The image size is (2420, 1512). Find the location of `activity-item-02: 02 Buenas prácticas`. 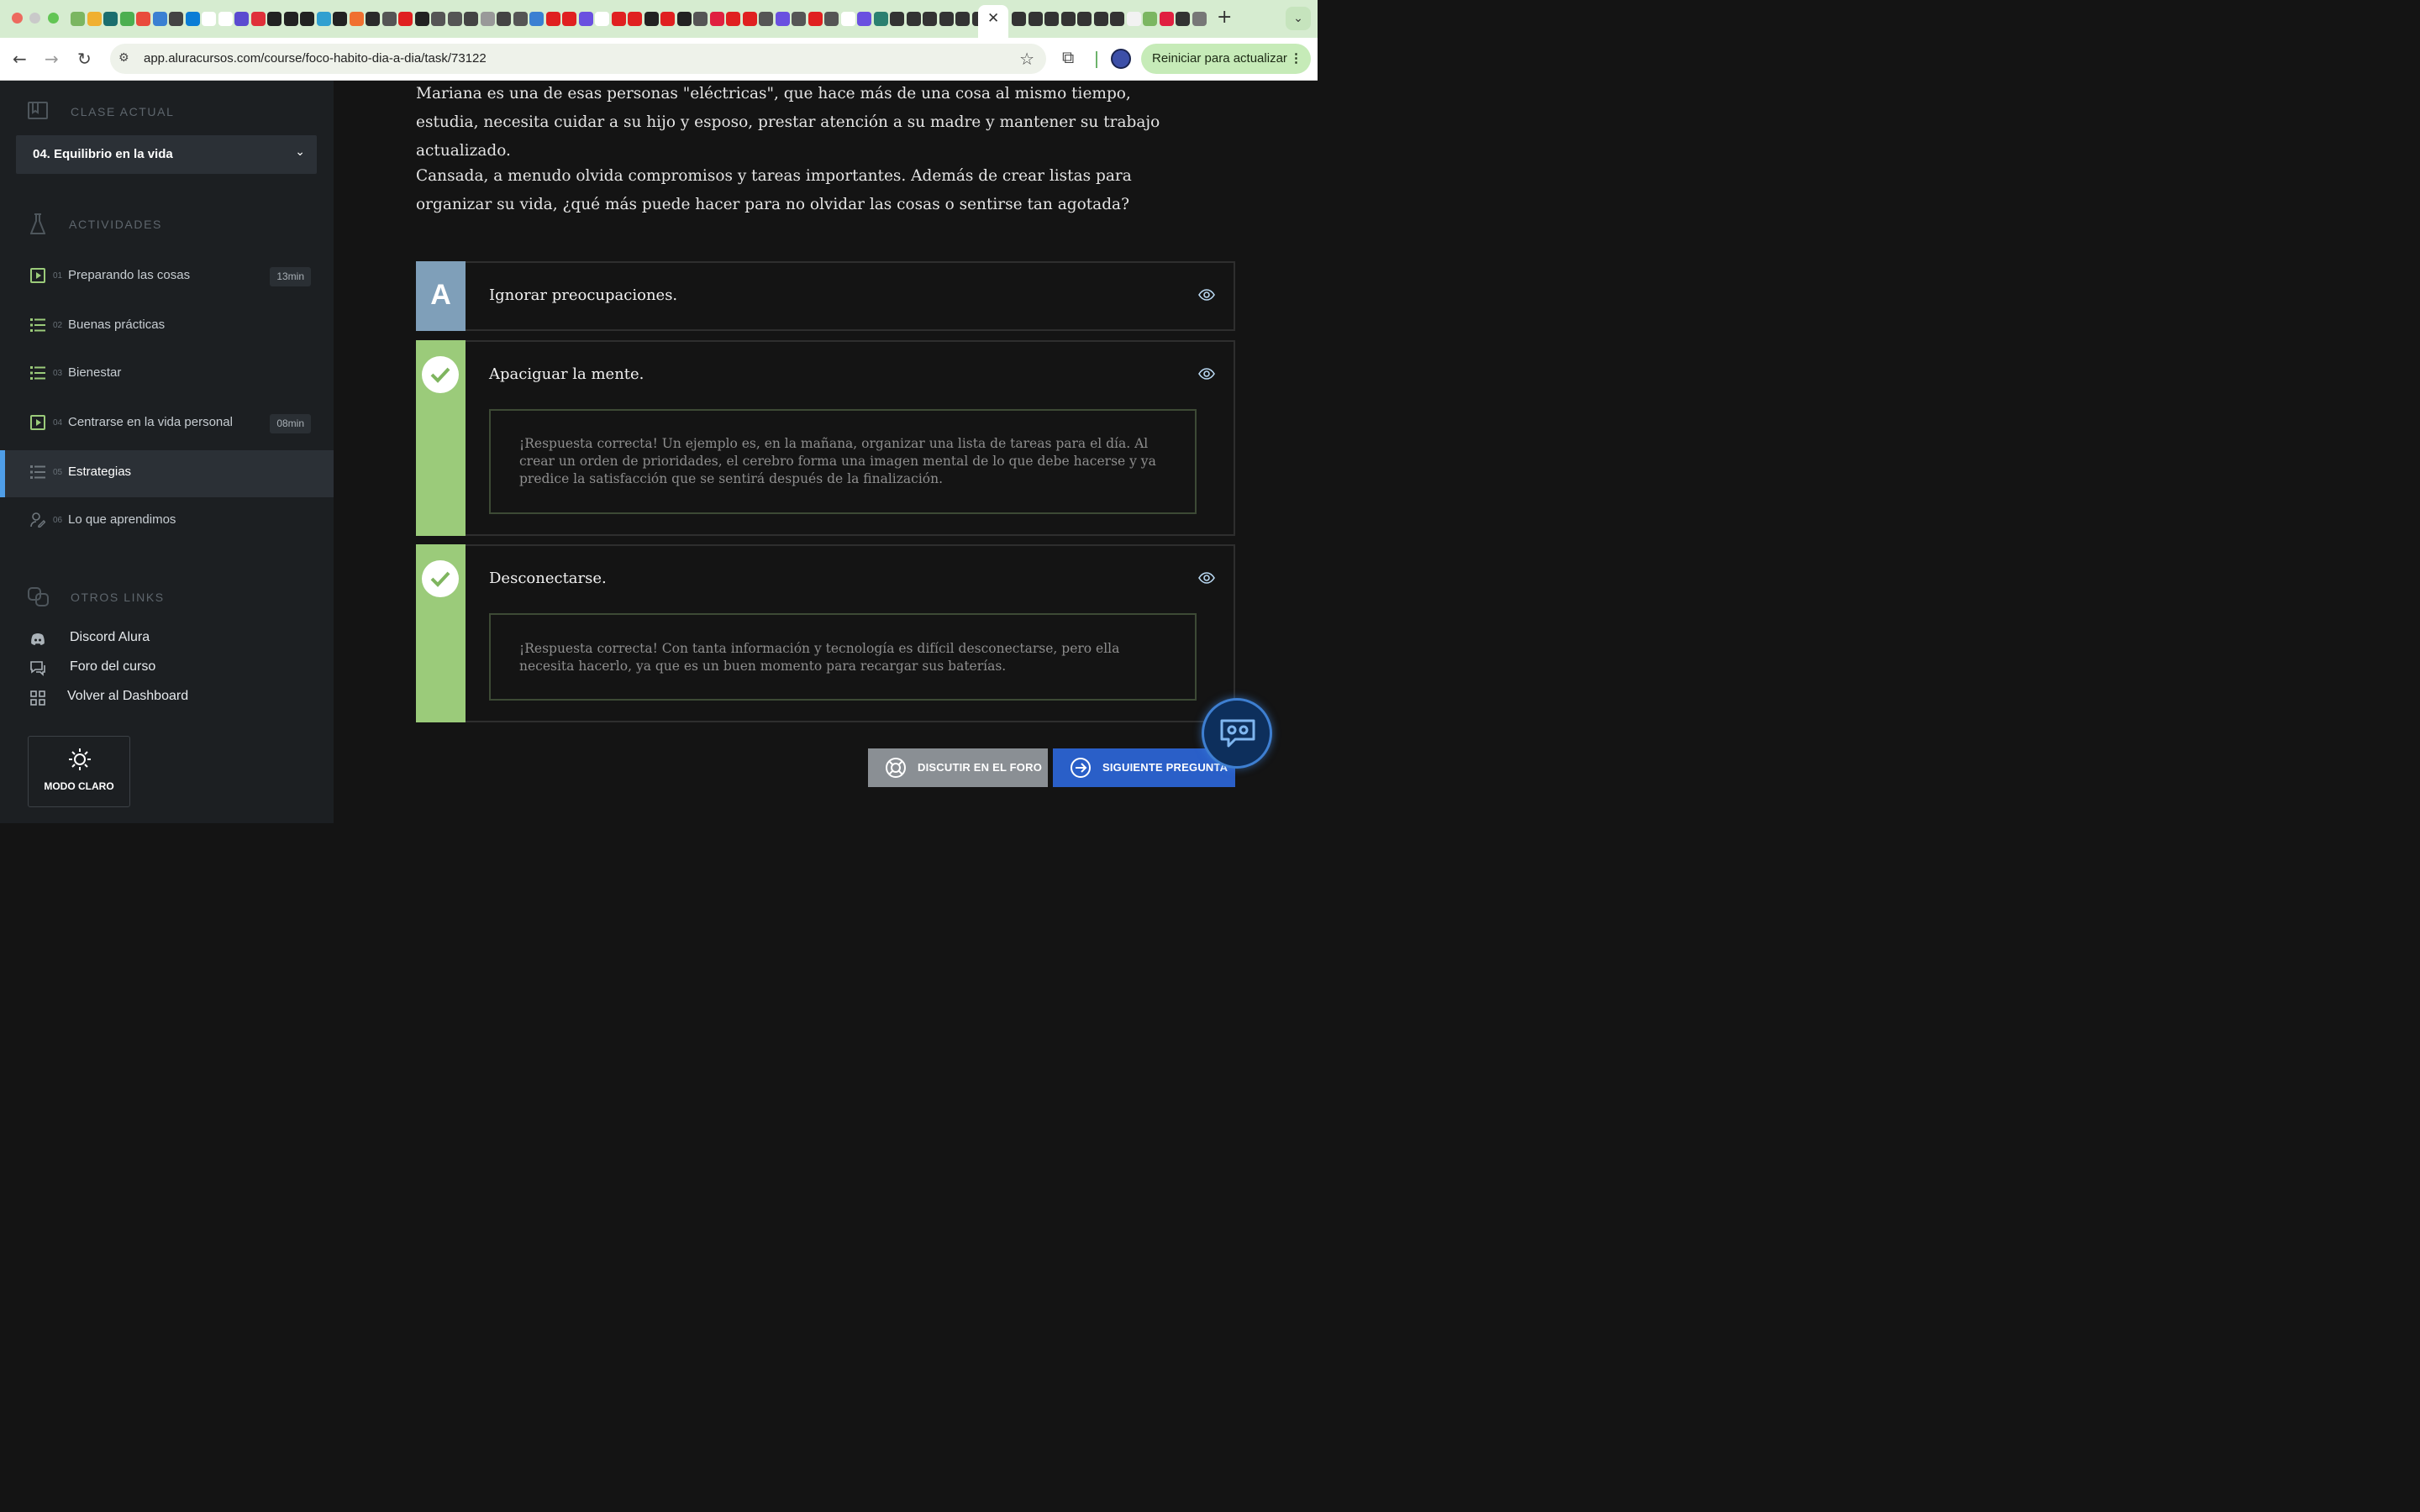

activity-item-02: 02 Buenas prácticas is located at coordinates (167, 326).